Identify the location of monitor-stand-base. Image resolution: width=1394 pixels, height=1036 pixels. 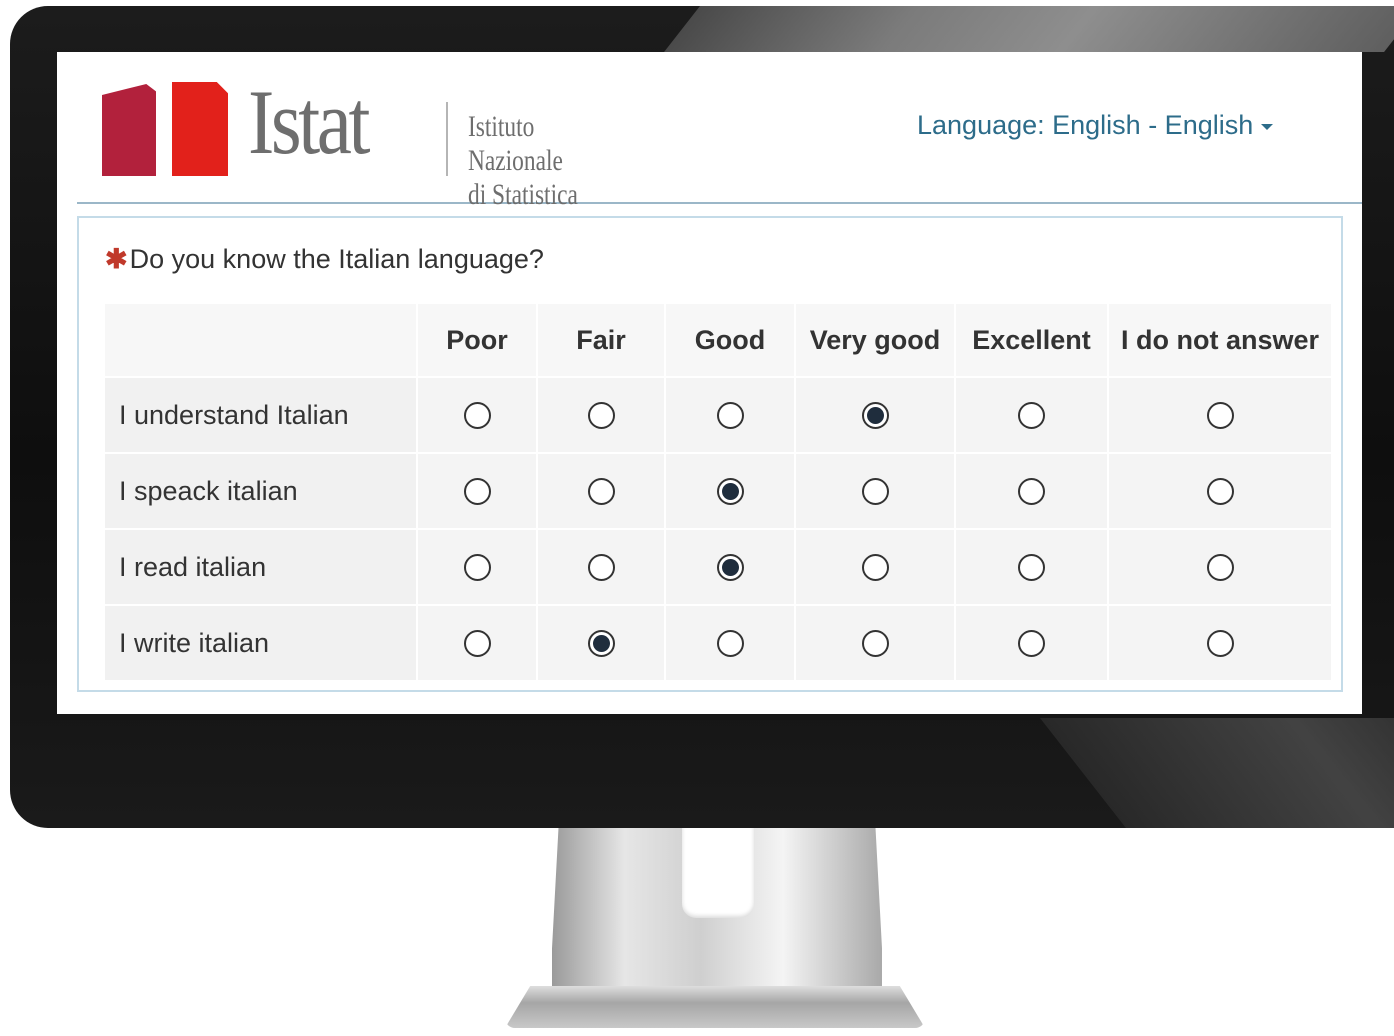
(715, 1007).